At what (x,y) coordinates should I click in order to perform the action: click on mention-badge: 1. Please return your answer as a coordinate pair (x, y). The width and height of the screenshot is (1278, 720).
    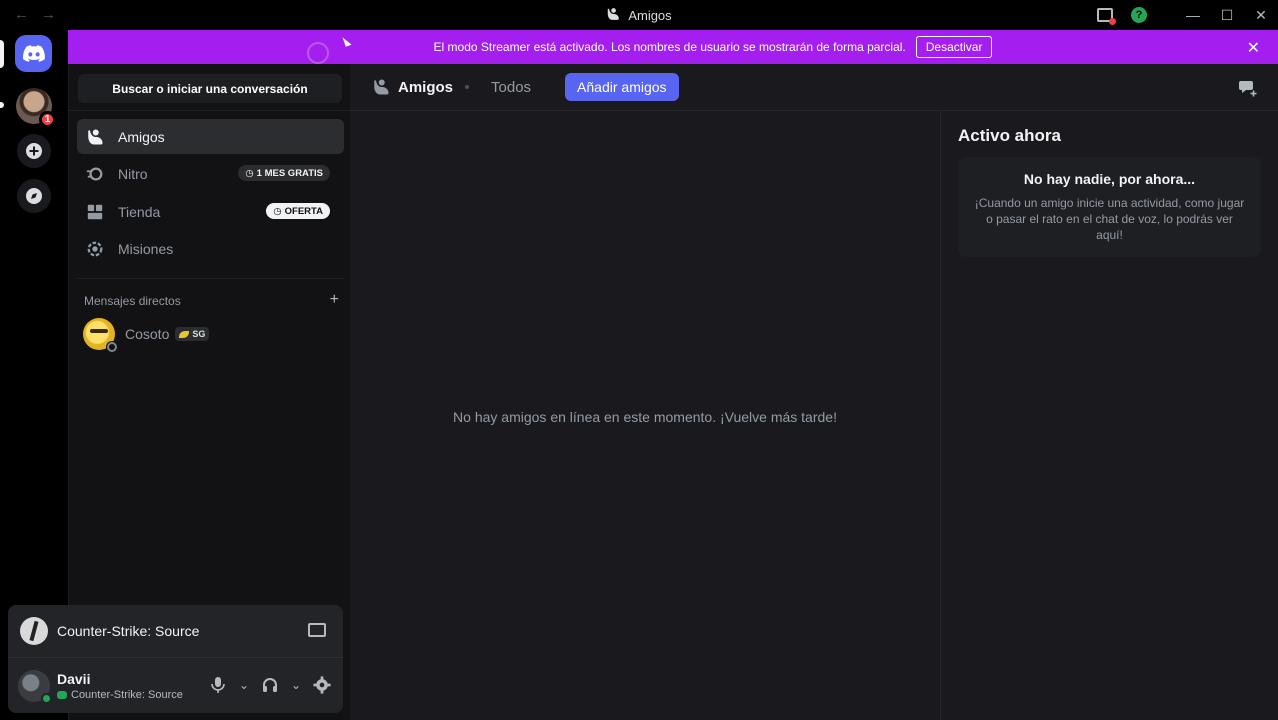
    Looking at the image, I should click on (47, 119).